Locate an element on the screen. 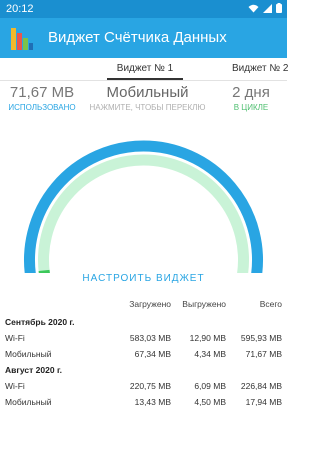 This screenshot has height=451, width=320. status-time: 20:12 is located at coordinates (20, 9).